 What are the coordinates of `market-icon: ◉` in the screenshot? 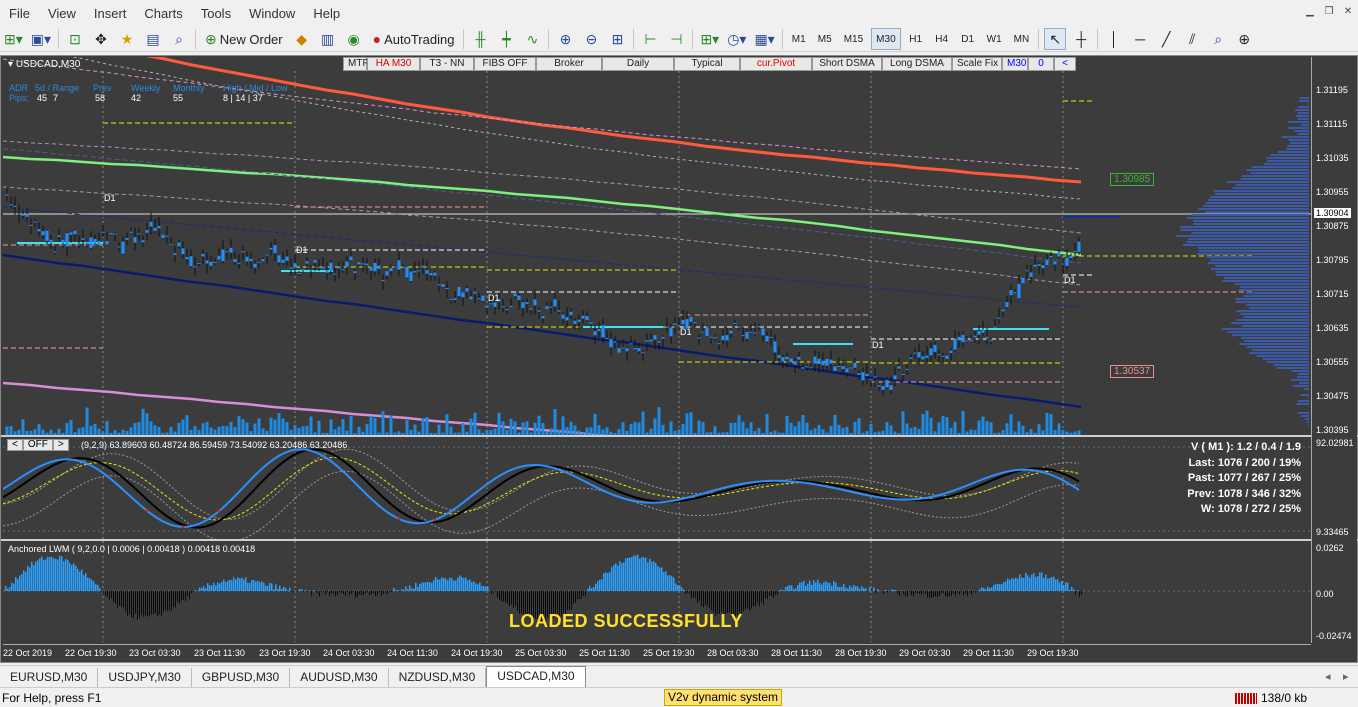 It's located at (354, 39).